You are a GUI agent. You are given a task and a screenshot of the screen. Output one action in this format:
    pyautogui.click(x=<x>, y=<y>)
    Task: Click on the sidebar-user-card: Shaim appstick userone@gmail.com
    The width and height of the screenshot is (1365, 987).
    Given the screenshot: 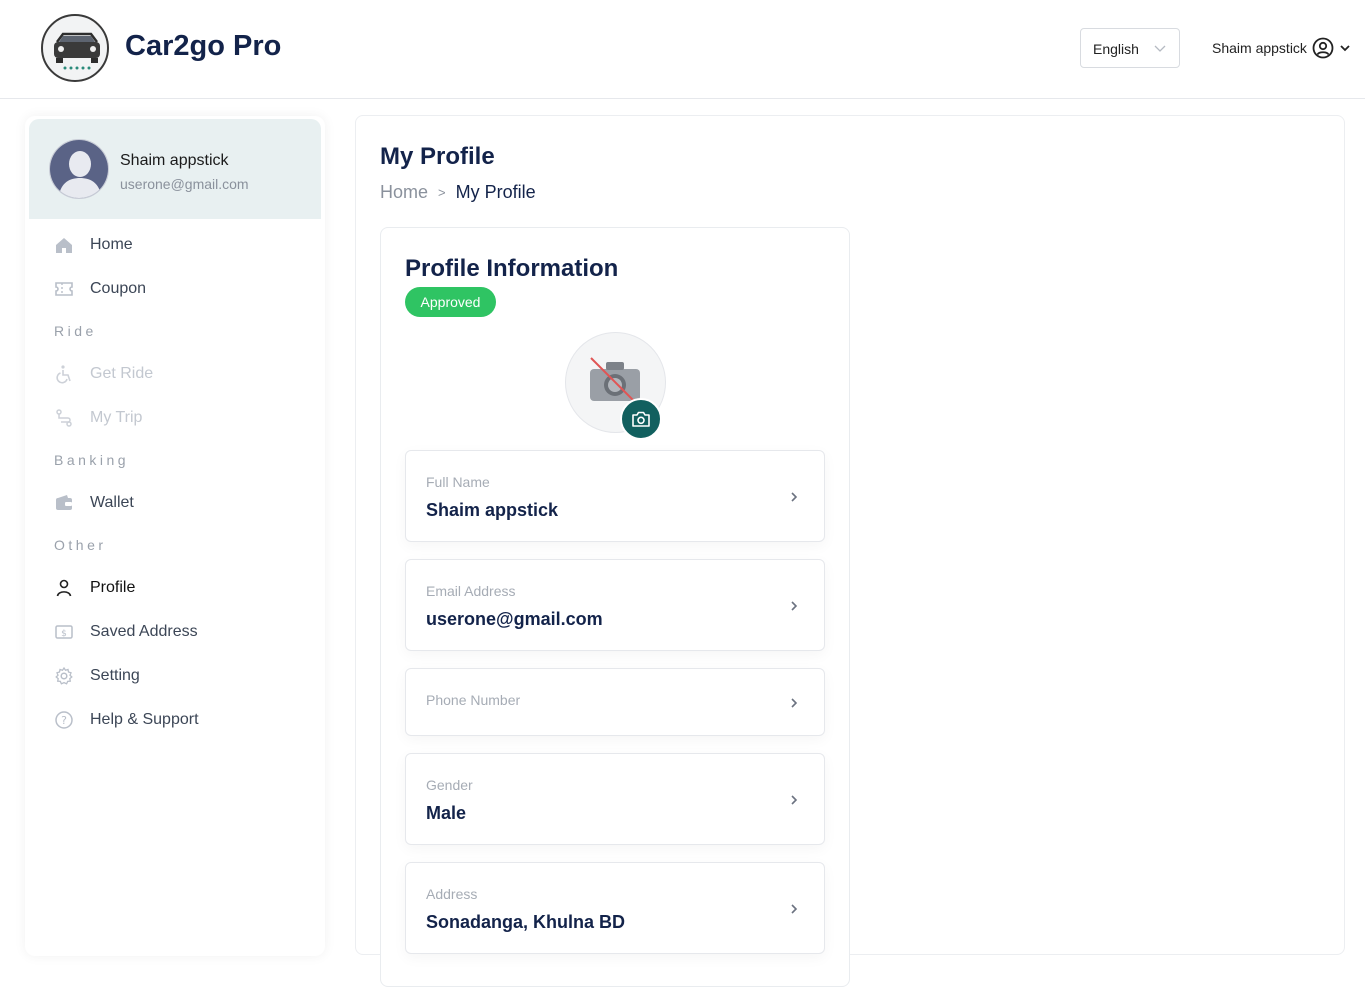 What is the action you would take?
    pyautogui.click(x=175, y=169)
    